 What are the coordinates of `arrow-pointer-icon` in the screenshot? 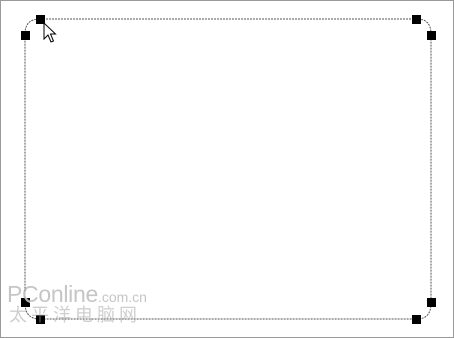 It's located at (50, 32).